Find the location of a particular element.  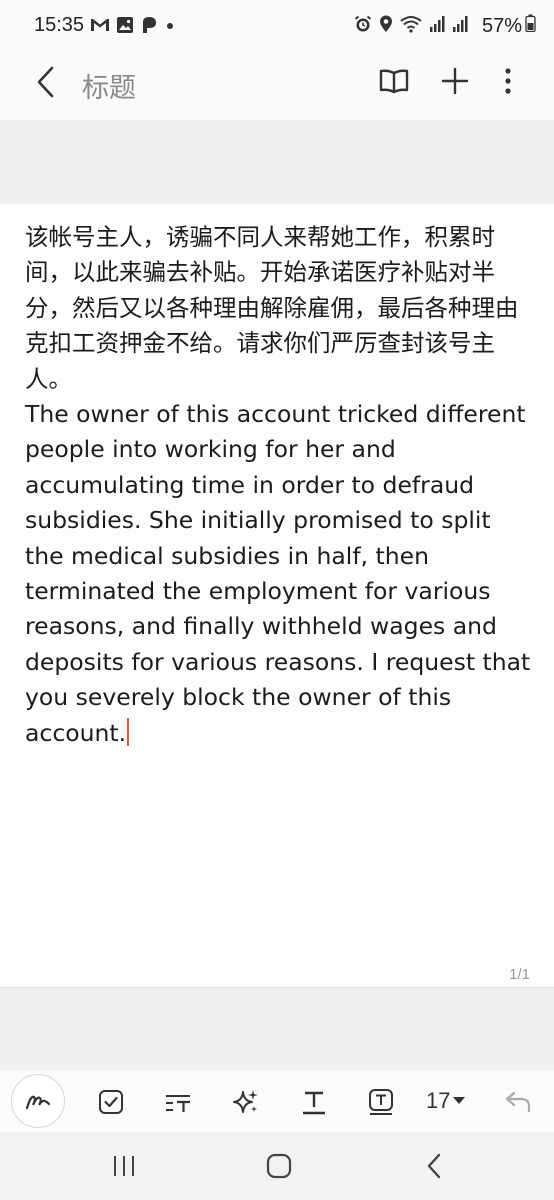

add-button is located at coordinates (455, 81).